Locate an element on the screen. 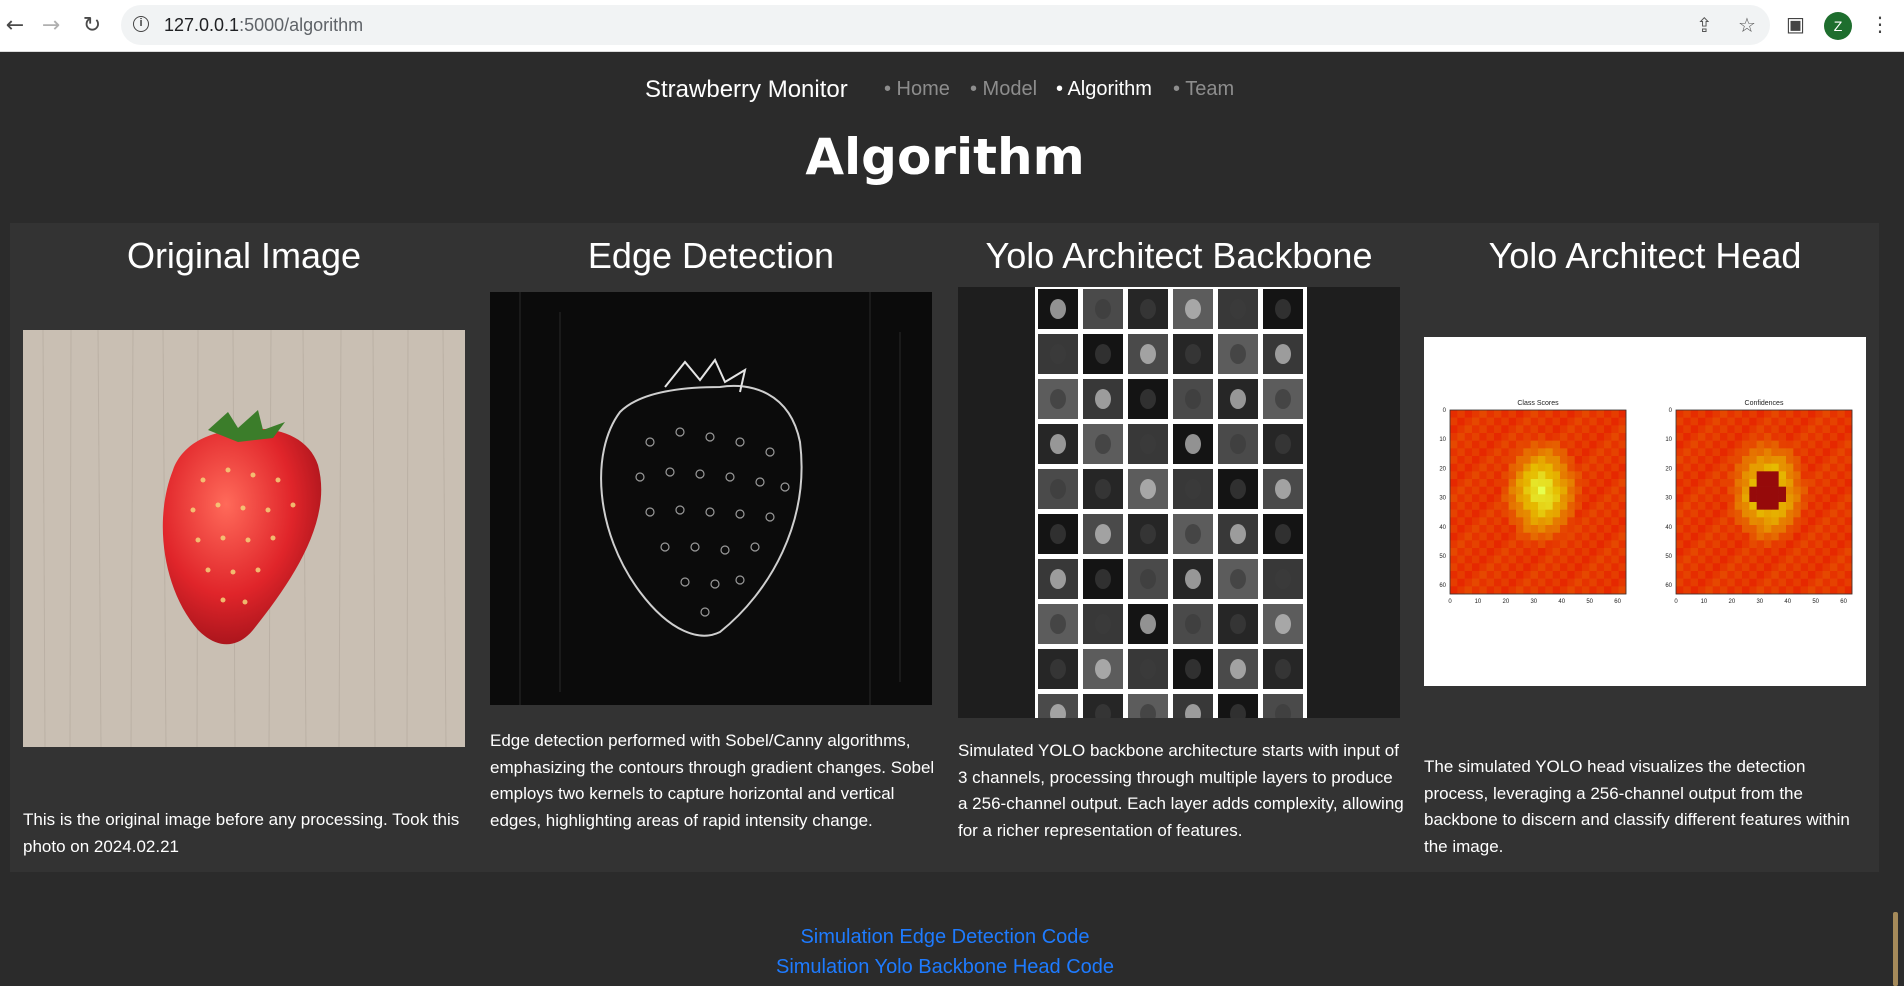 The width and height of the screenshot is (1904, 986). edge-detection-code-link: Simulation Edge Detection Code is located at coordinates (945, 937).